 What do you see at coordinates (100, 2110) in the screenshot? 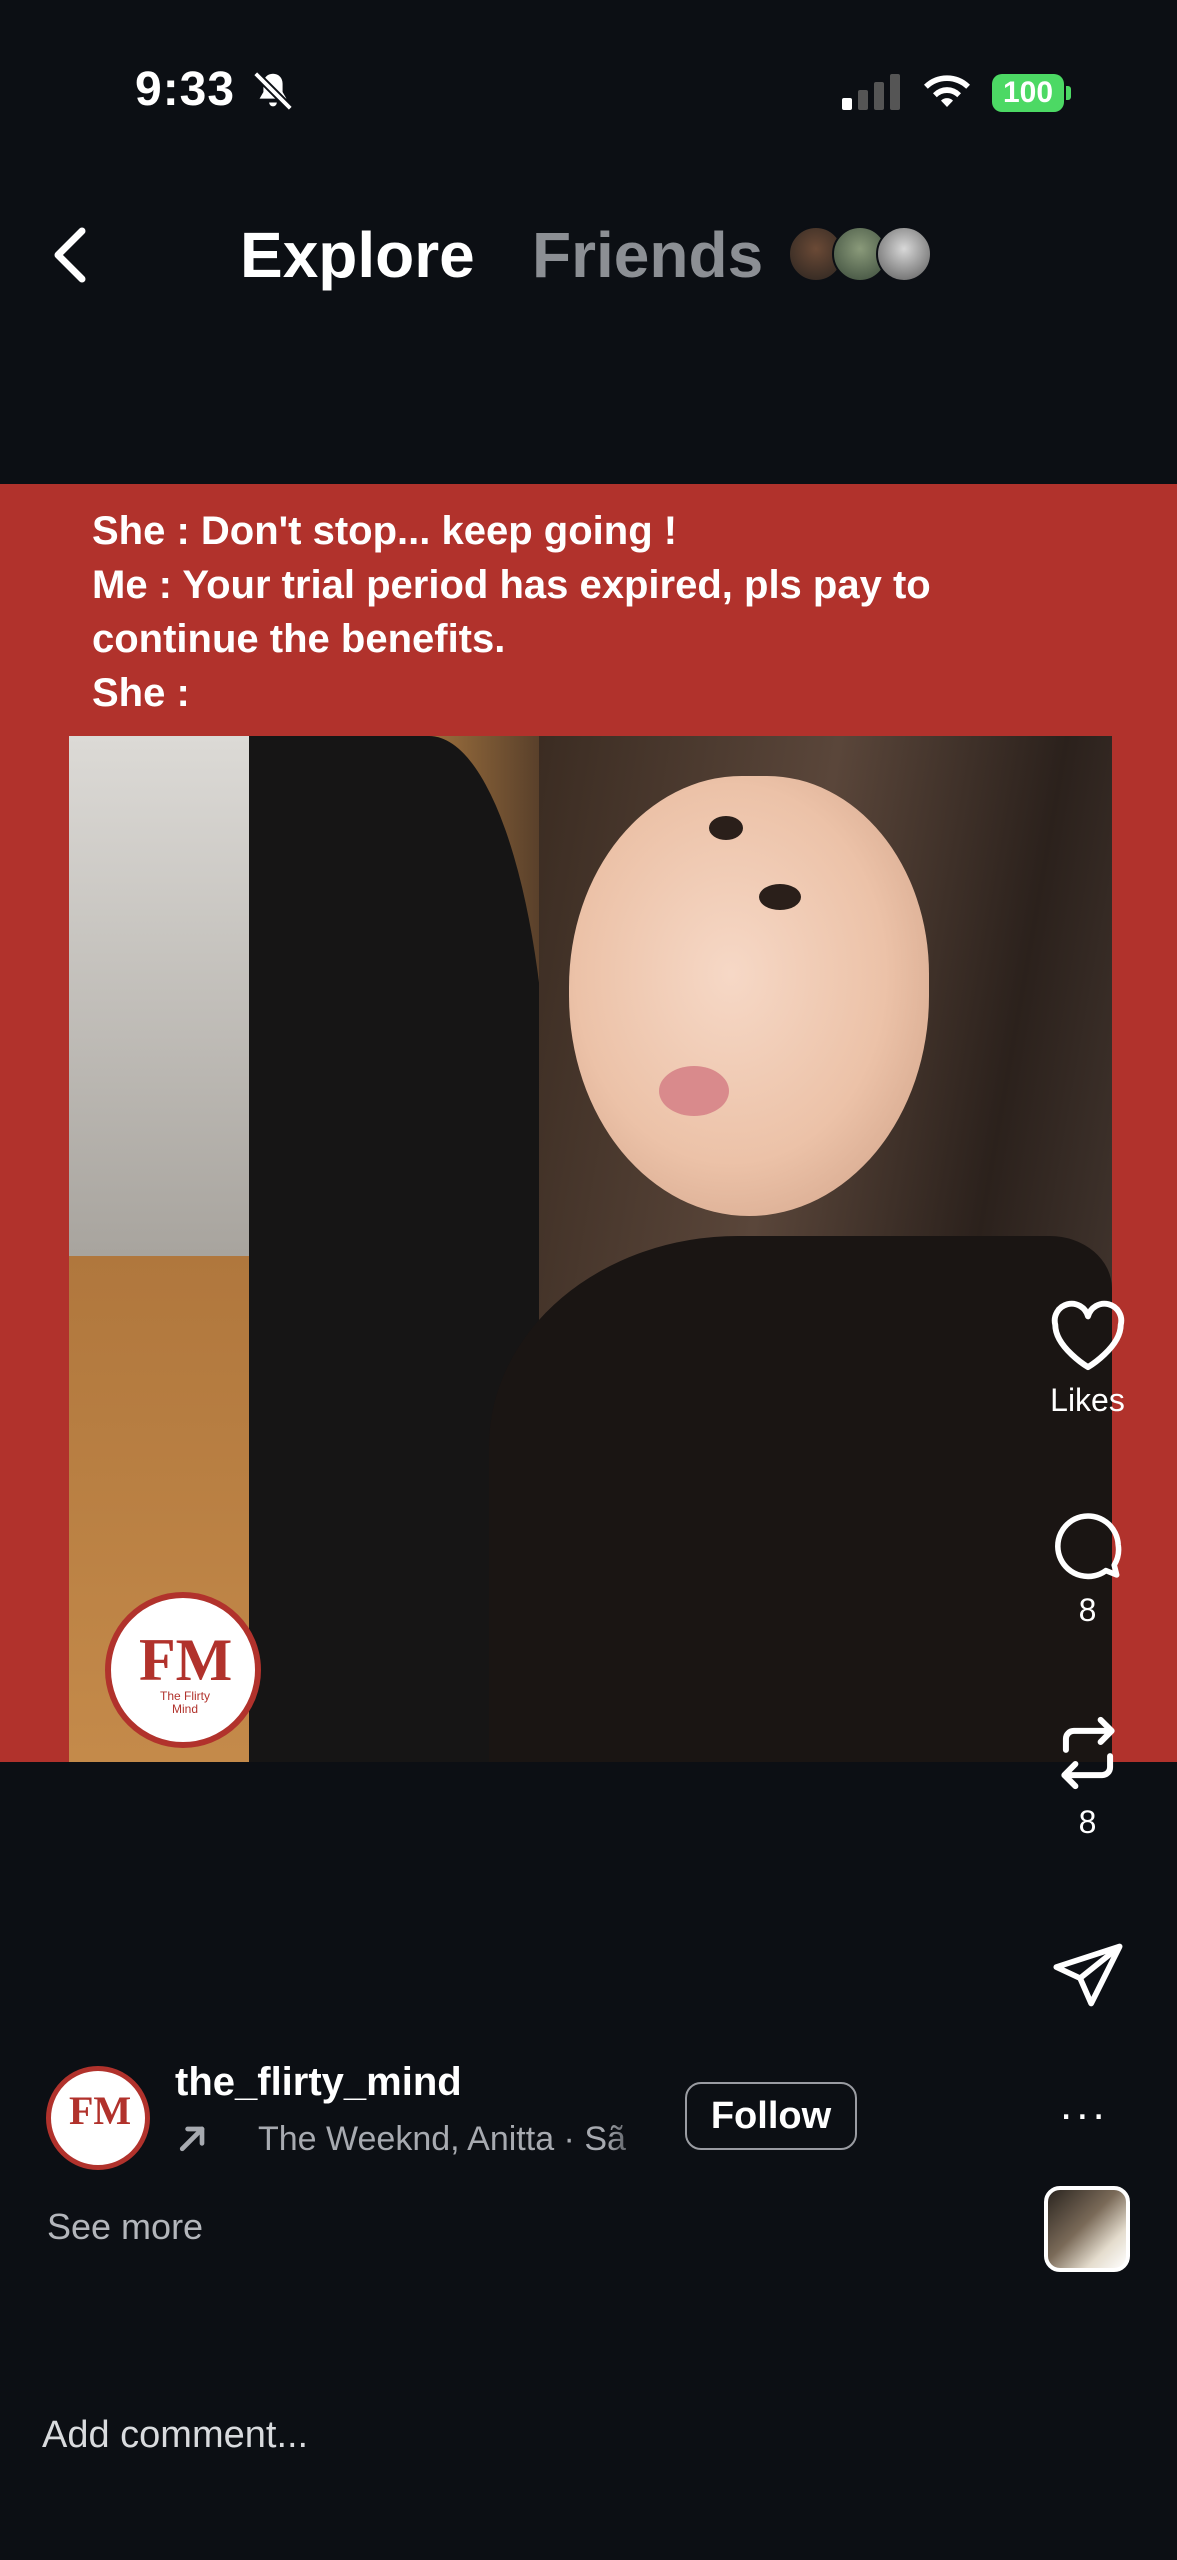
I see `avatar-text: FM` at bounding box center [100, 2110].